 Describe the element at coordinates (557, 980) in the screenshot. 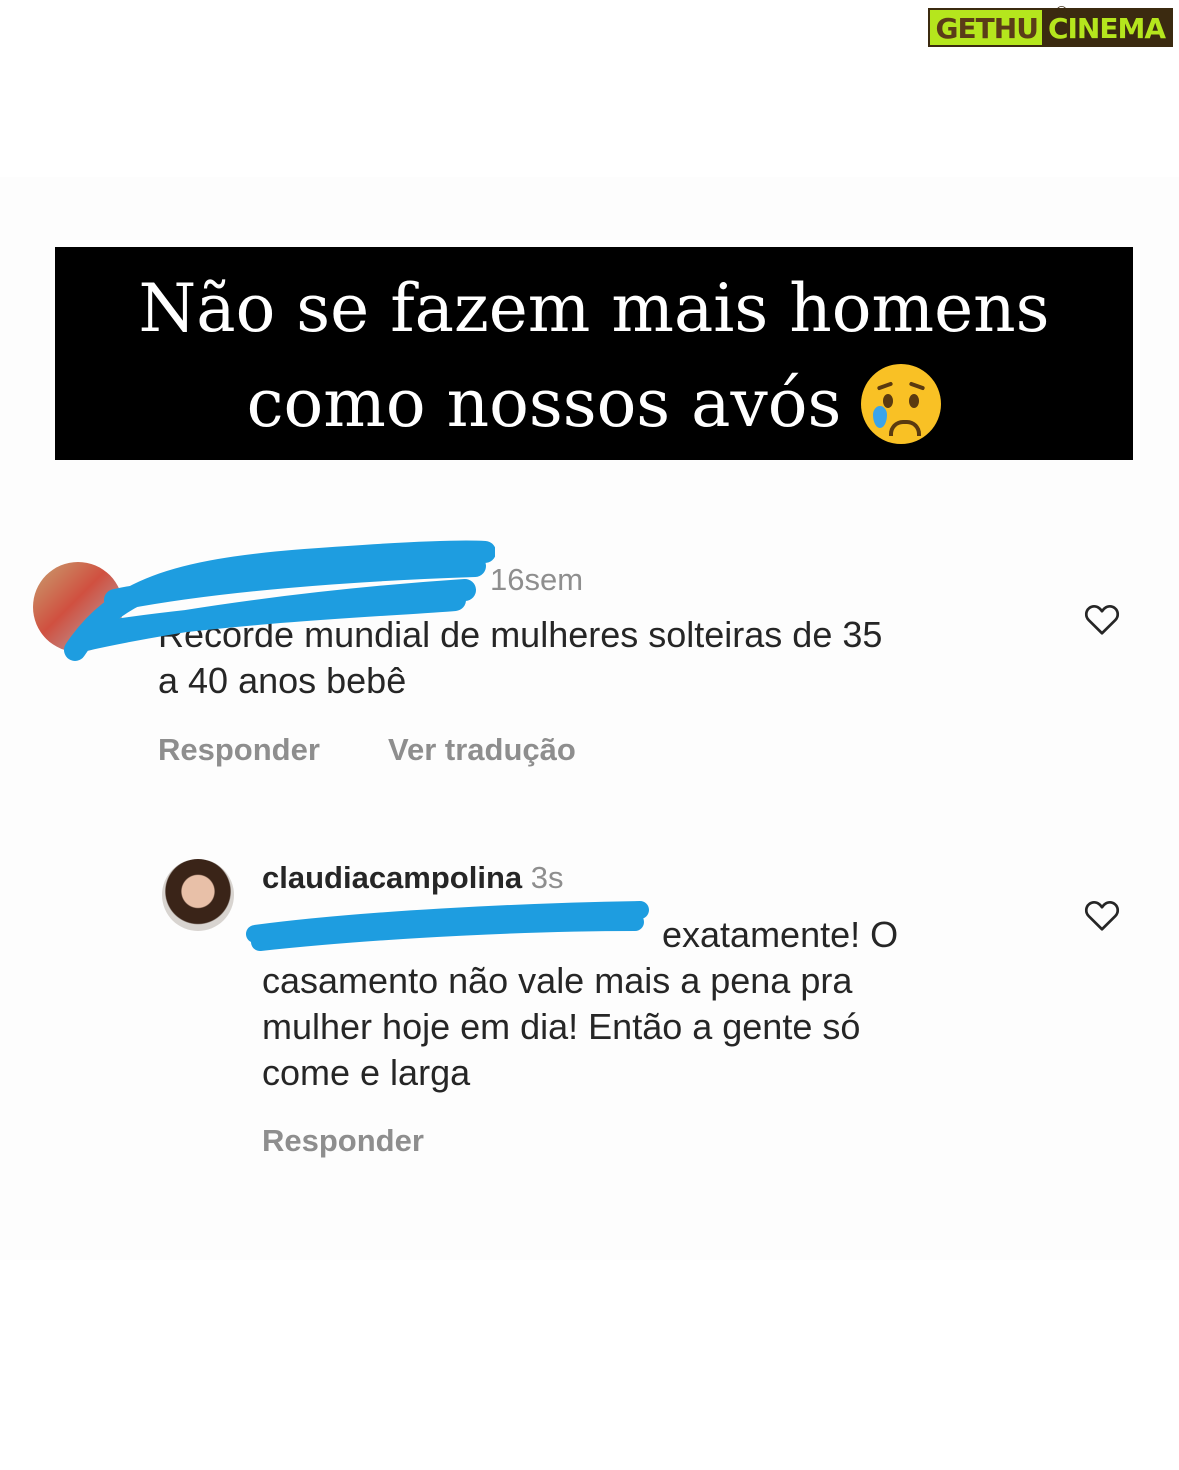

I see `comment-text-line: casamento não vale mais a pena pra` at that location.